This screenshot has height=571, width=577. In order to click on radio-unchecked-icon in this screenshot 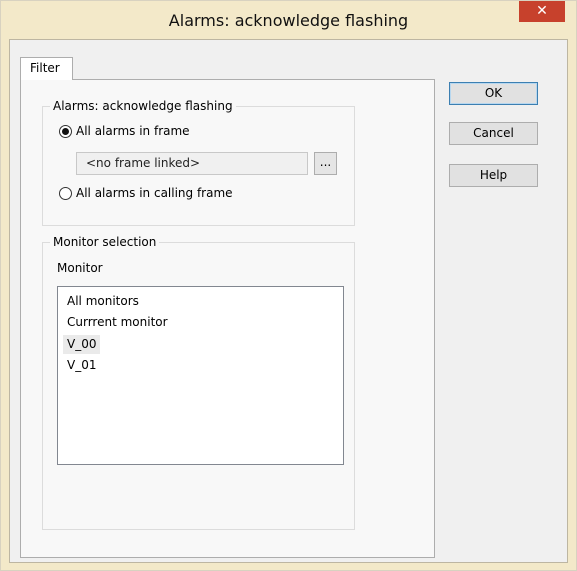, I will do `click(65, 193)`.